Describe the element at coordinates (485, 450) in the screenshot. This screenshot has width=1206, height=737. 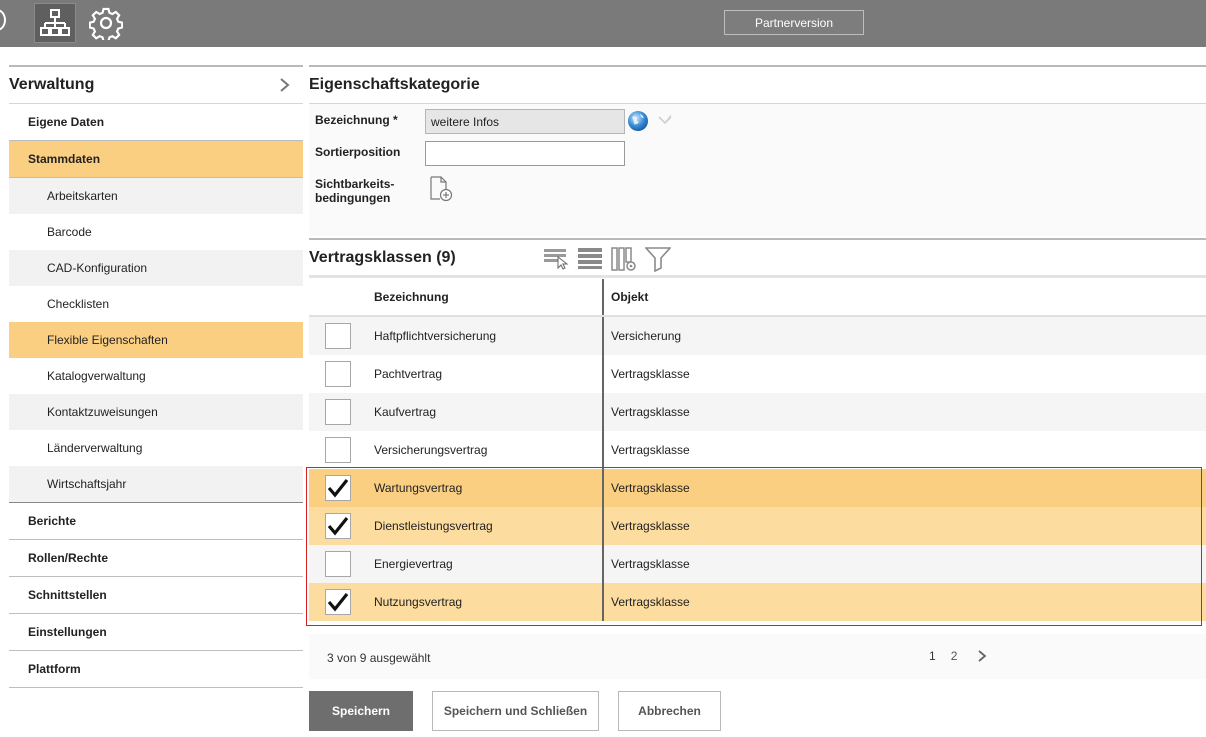
I see `cell-bezeichnung: Versicherungsvertrag` at that location.